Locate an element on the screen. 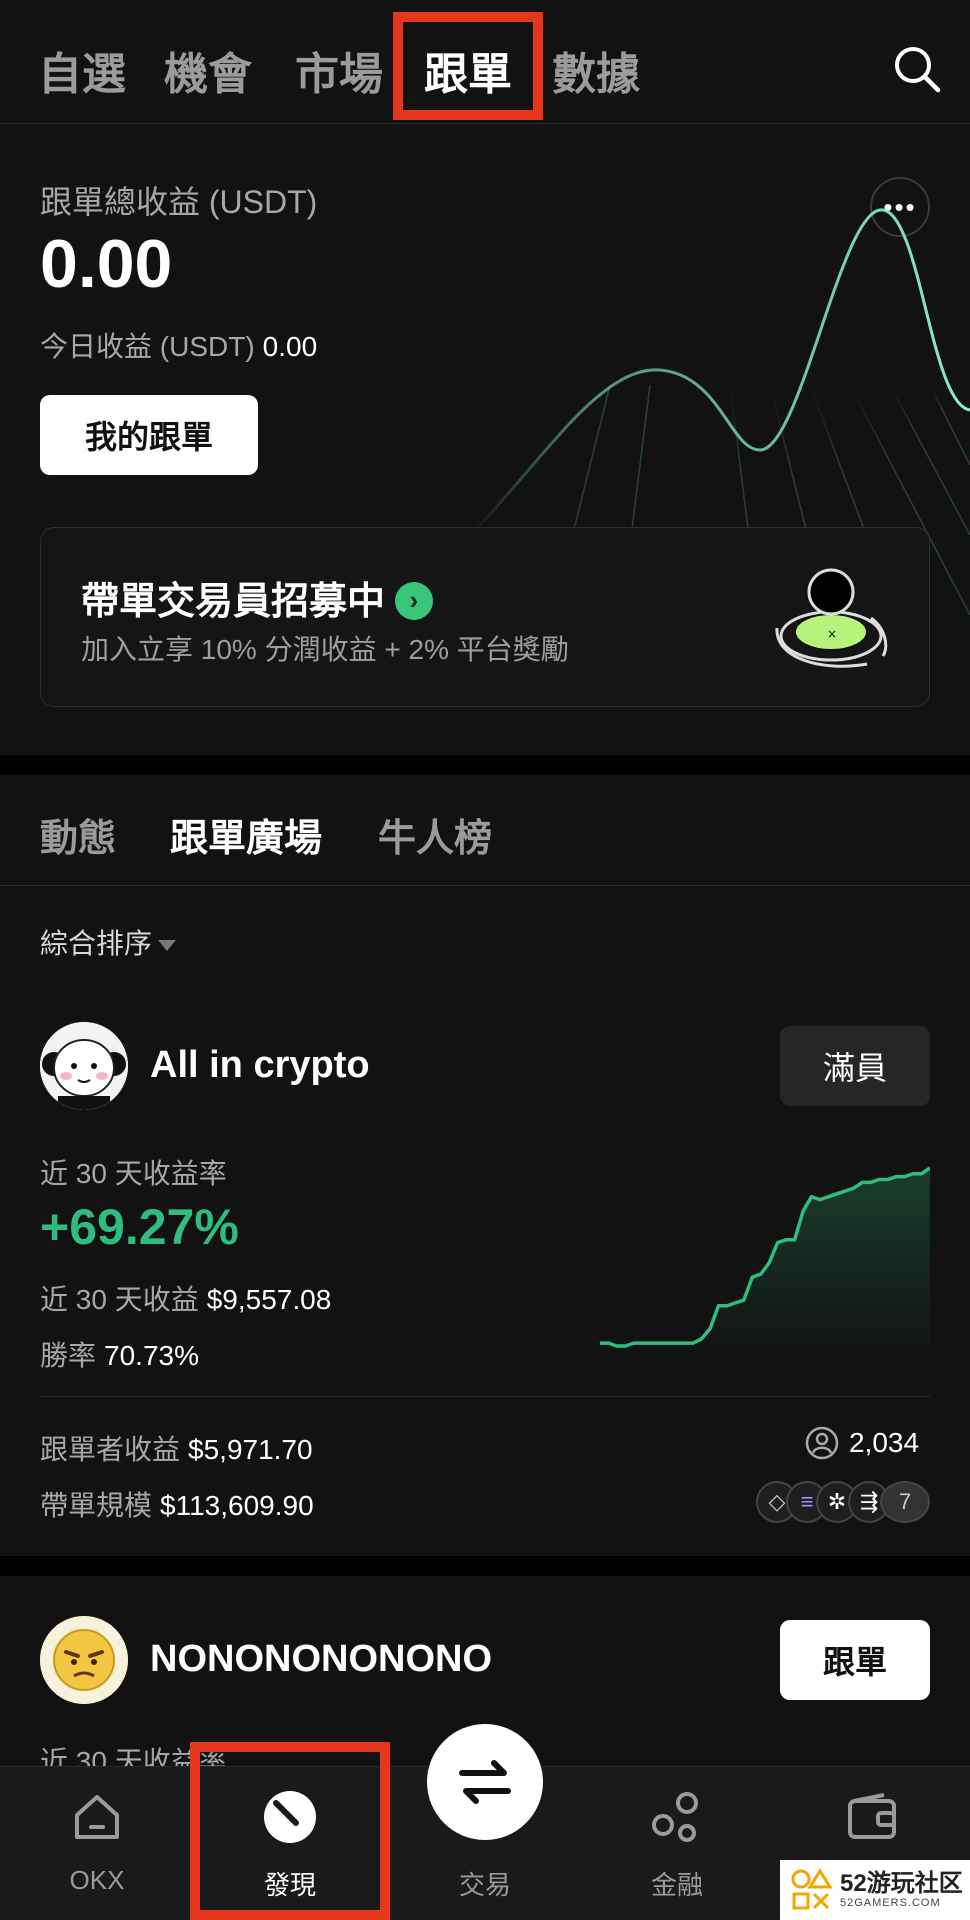 The height and width of the screenshot is (1920, 970). traded-coins: ◇ ≡ ✲ ⇶ 7 is located at coordinates (843, 1502).